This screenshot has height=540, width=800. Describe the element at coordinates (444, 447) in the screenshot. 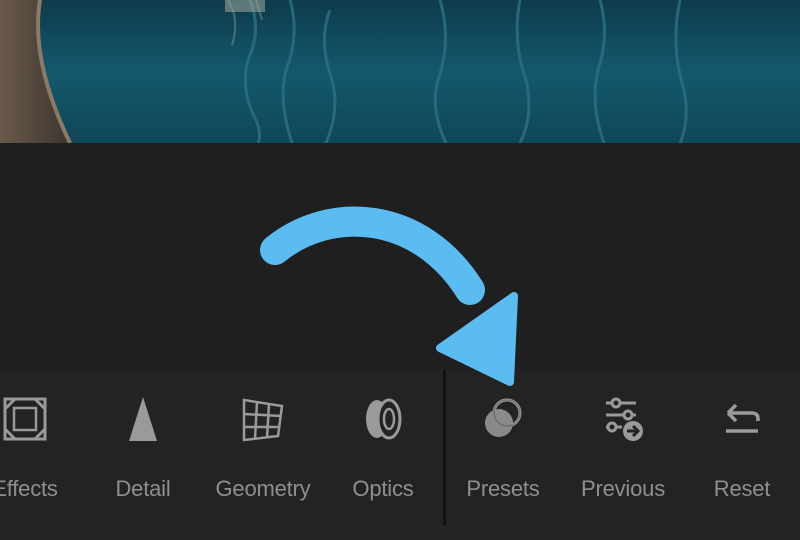

I see `toolbar-divider` at that location.